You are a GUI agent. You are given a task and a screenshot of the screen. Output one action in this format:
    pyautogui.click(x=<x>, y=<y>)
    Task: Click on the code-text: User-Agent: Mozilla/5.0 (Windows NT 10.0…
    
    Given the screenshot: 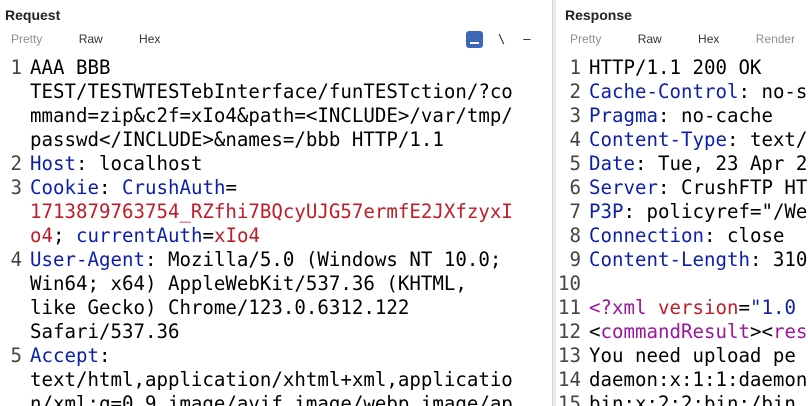 What is the action you would take?
    pyautogui.click(x=291, y=260)
    